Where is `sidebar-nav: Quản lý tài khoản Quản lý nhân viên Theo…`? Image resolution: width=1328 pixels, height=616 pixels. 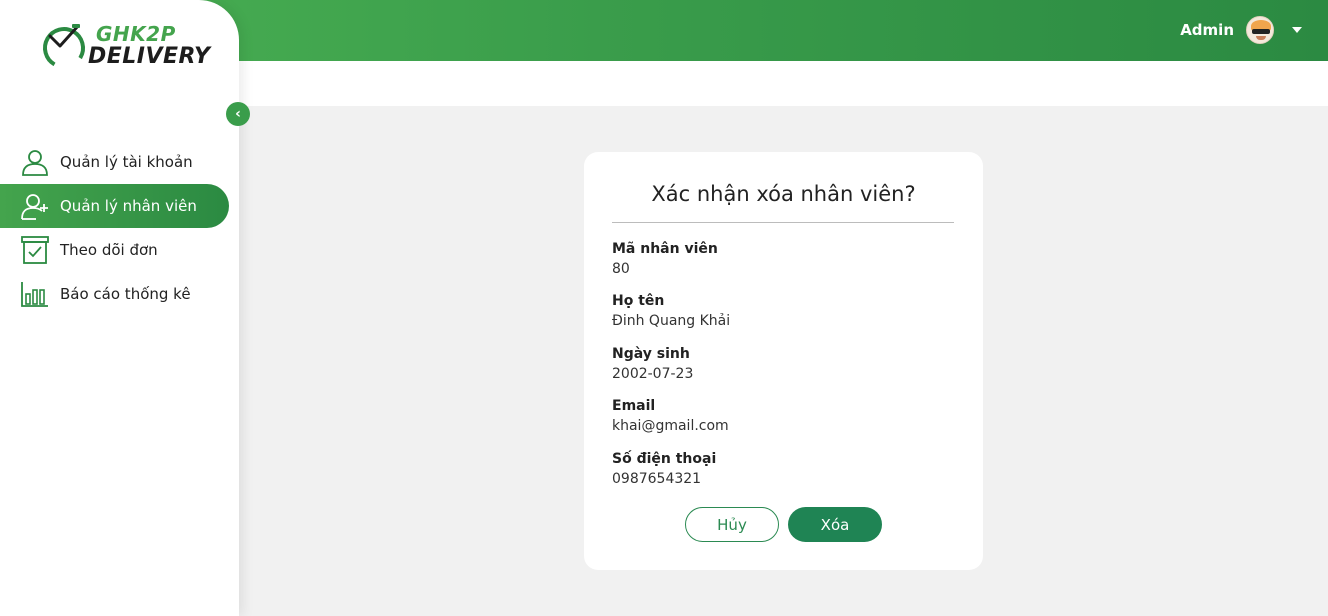
sidebar-nav: Quản lý tài khoản Quản lý nhân viên Theo… is located at coordinates (119, 228).